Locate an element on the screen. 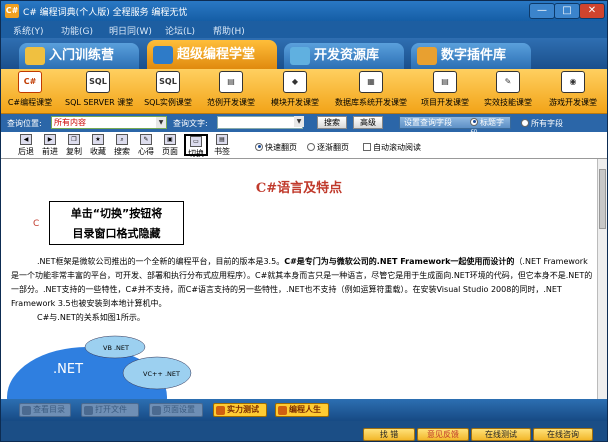  dotnet-diagram: .NET VB .NET VC++ .NET is located at coordinates (99, 367).